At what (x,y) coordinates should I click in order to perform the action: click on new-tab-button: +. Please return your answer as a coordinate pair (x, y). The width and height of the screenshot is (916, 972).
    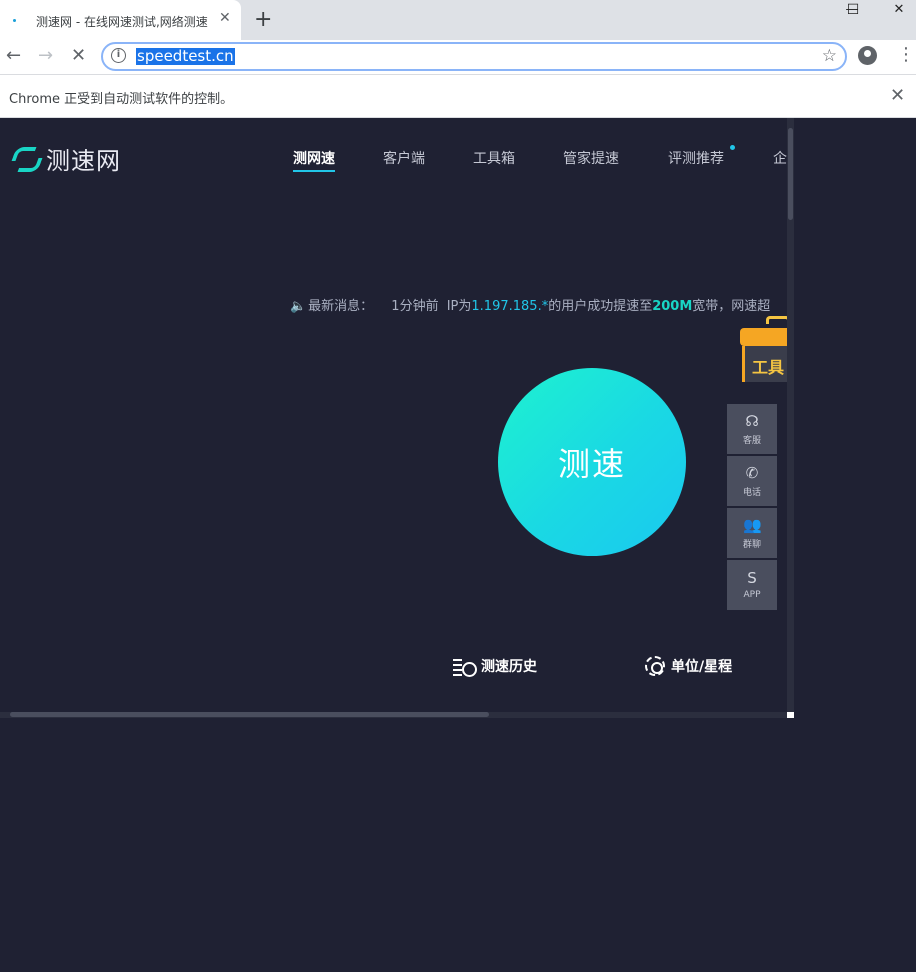
    Looking at the image, I should click on (263, 20).